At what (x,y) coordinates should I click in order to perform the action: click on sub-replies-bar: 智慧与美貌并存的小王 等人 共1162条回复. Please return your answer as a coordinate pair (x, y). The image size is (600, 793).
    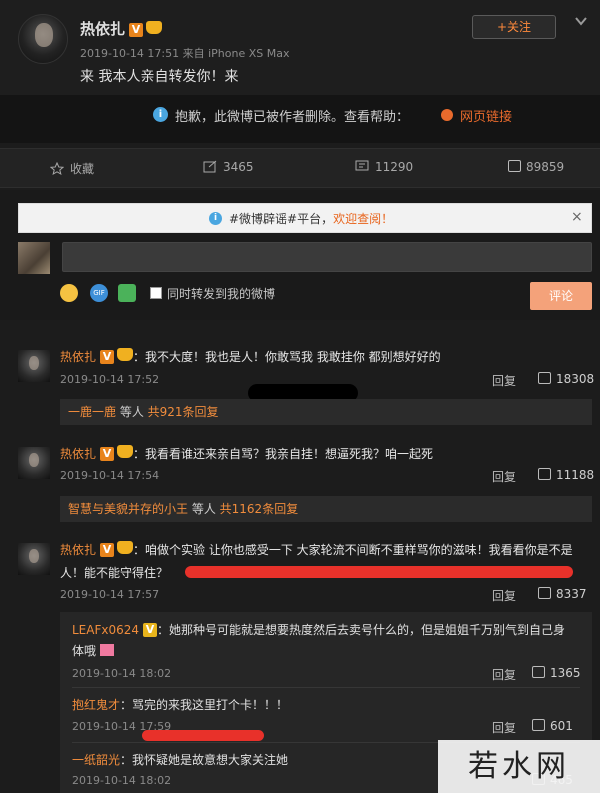
    Looking at the image, I should click on (326, 509).